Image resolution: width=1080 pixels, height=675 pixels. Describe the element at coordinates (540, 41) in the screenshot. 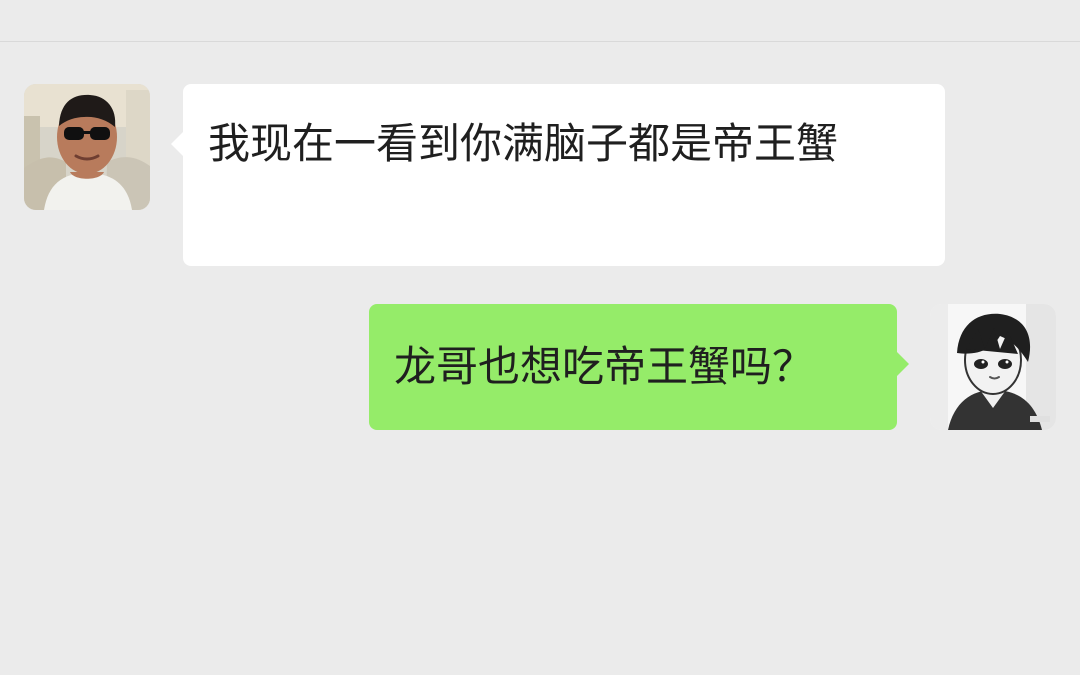

I see `header-divider` at that location.